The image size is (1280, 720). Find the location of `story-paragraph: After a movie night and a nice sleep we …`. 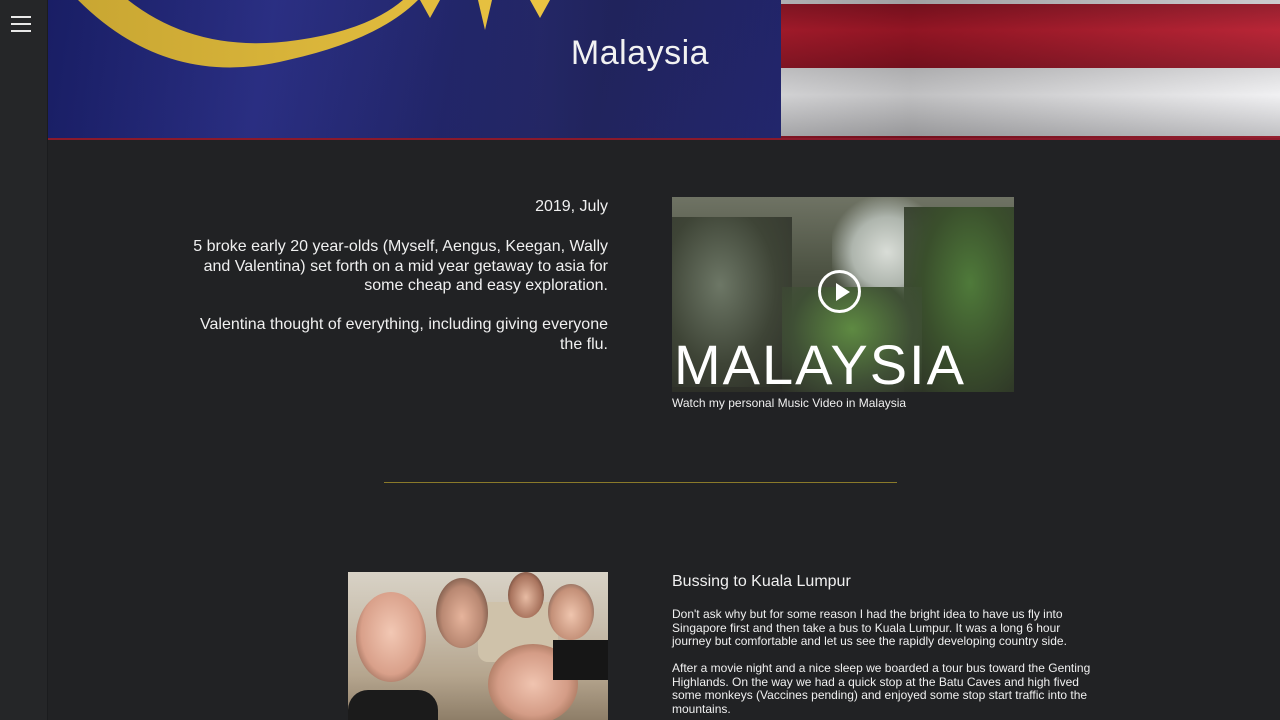

story-paragraph: After a movie night and a nice sleep we … is located at coordinates (881, 688).